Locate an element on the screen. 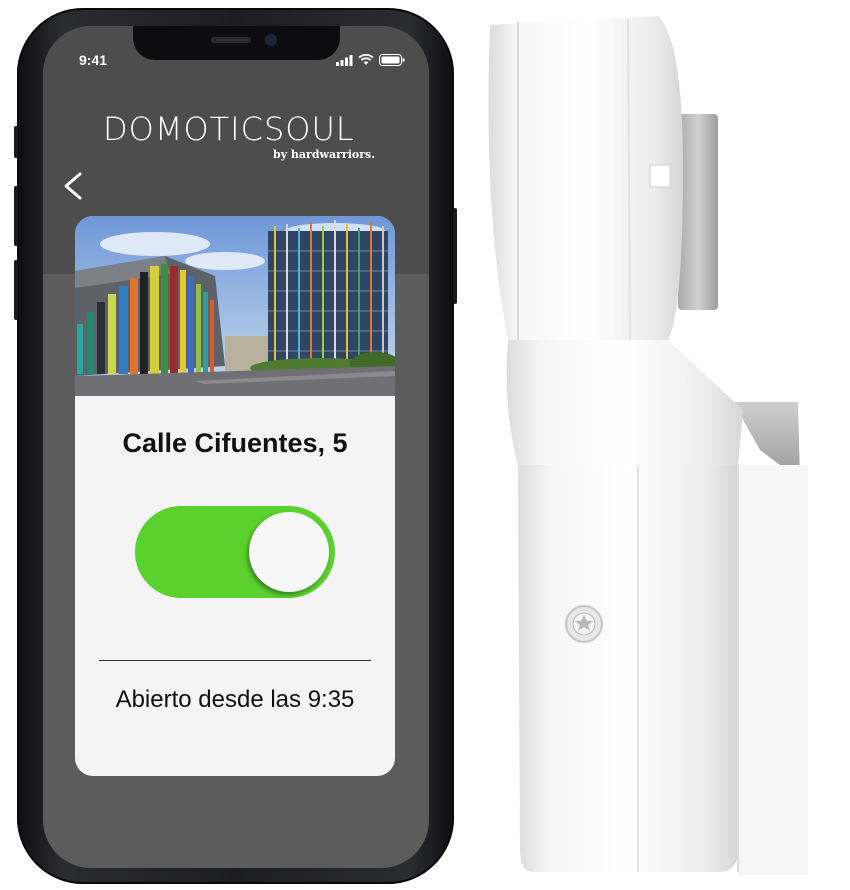  power-button is located at coordinates (455, 256).